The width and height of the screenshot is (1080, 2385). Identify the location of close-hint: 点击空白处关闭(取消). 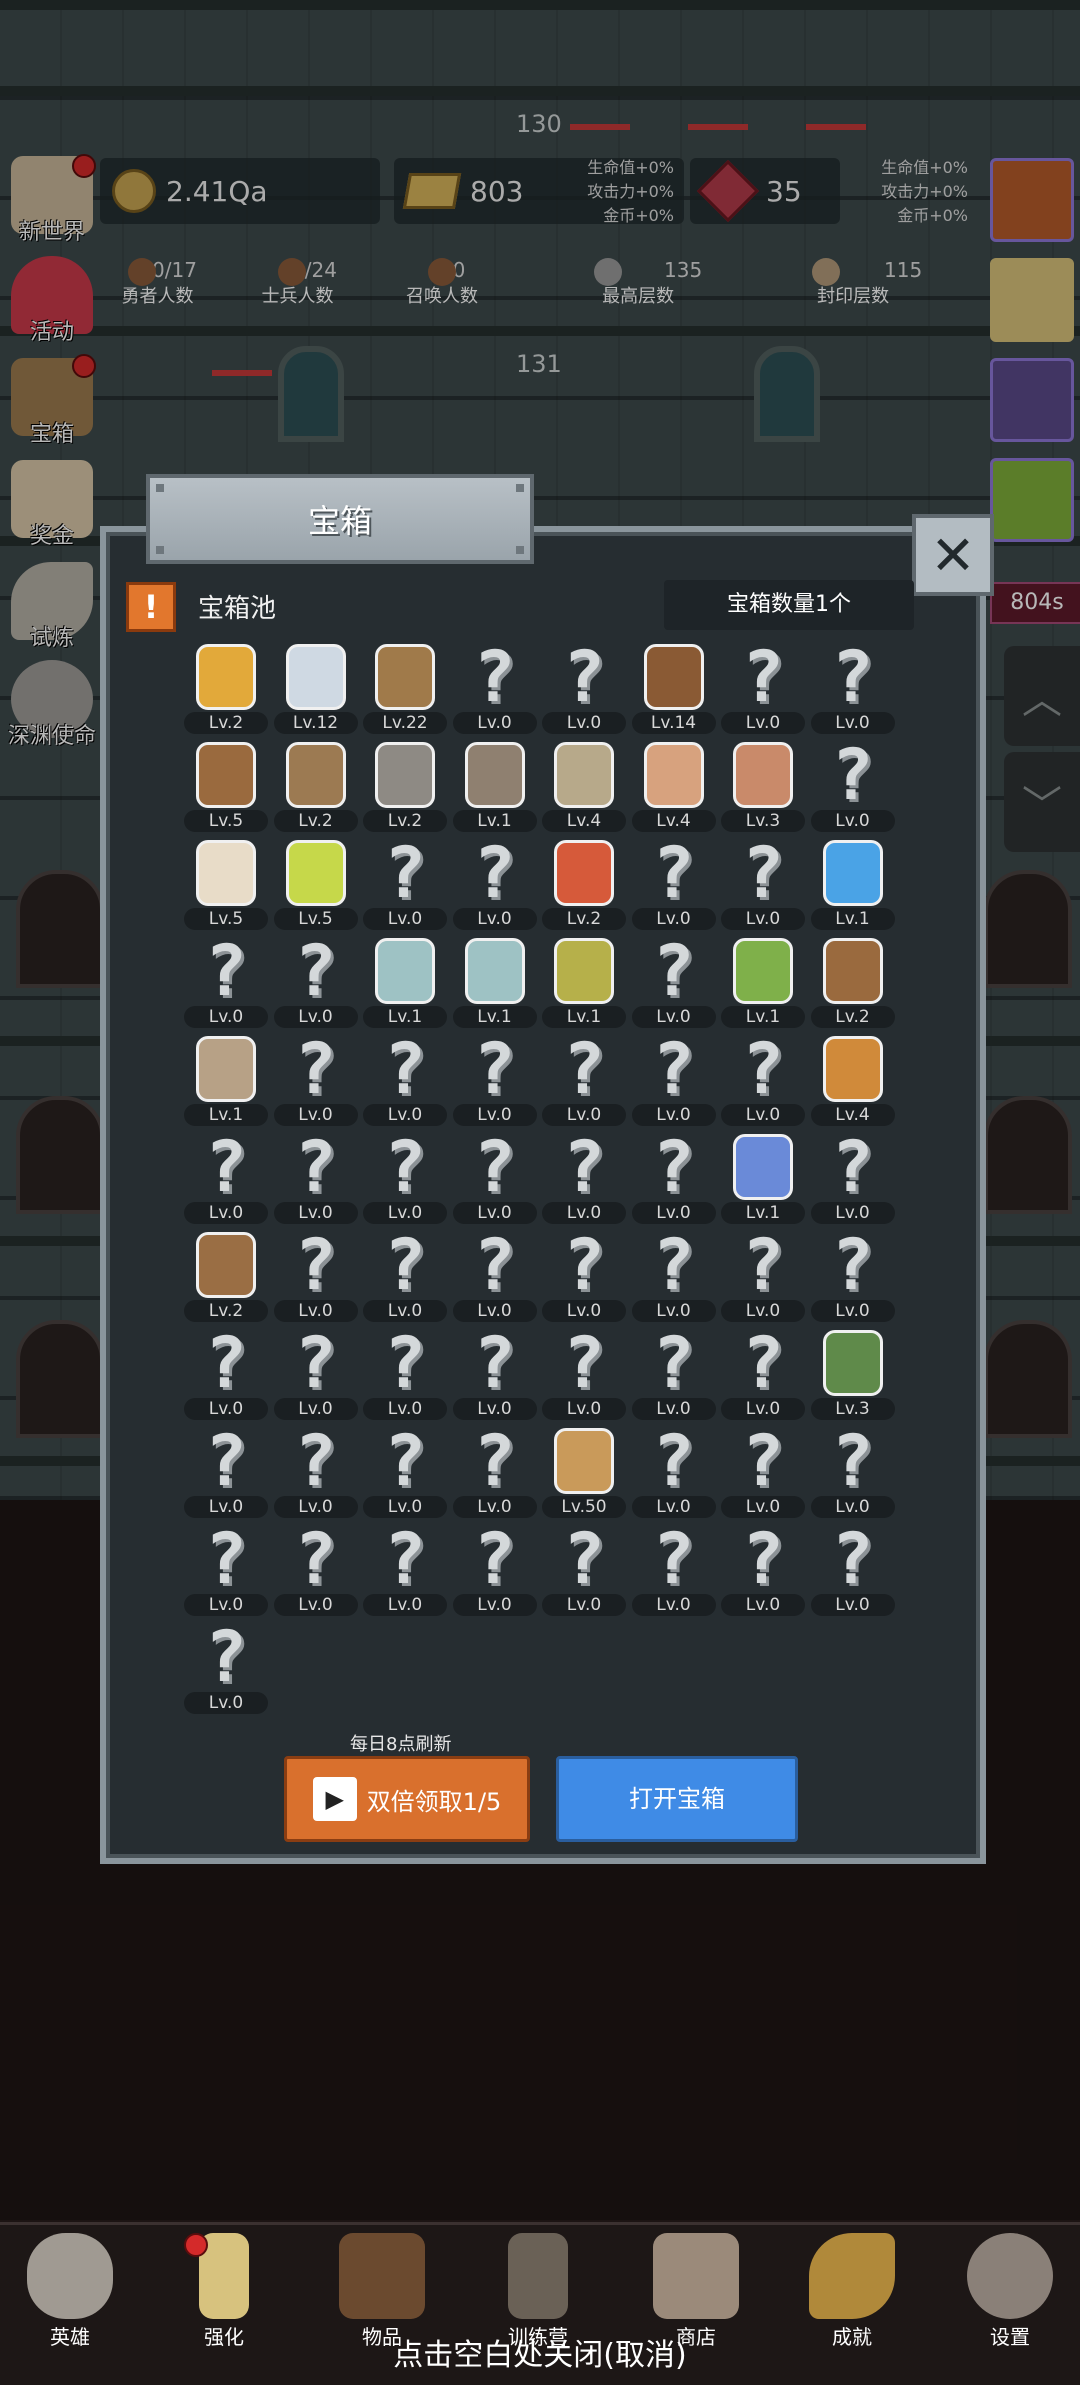
(540, 2352).